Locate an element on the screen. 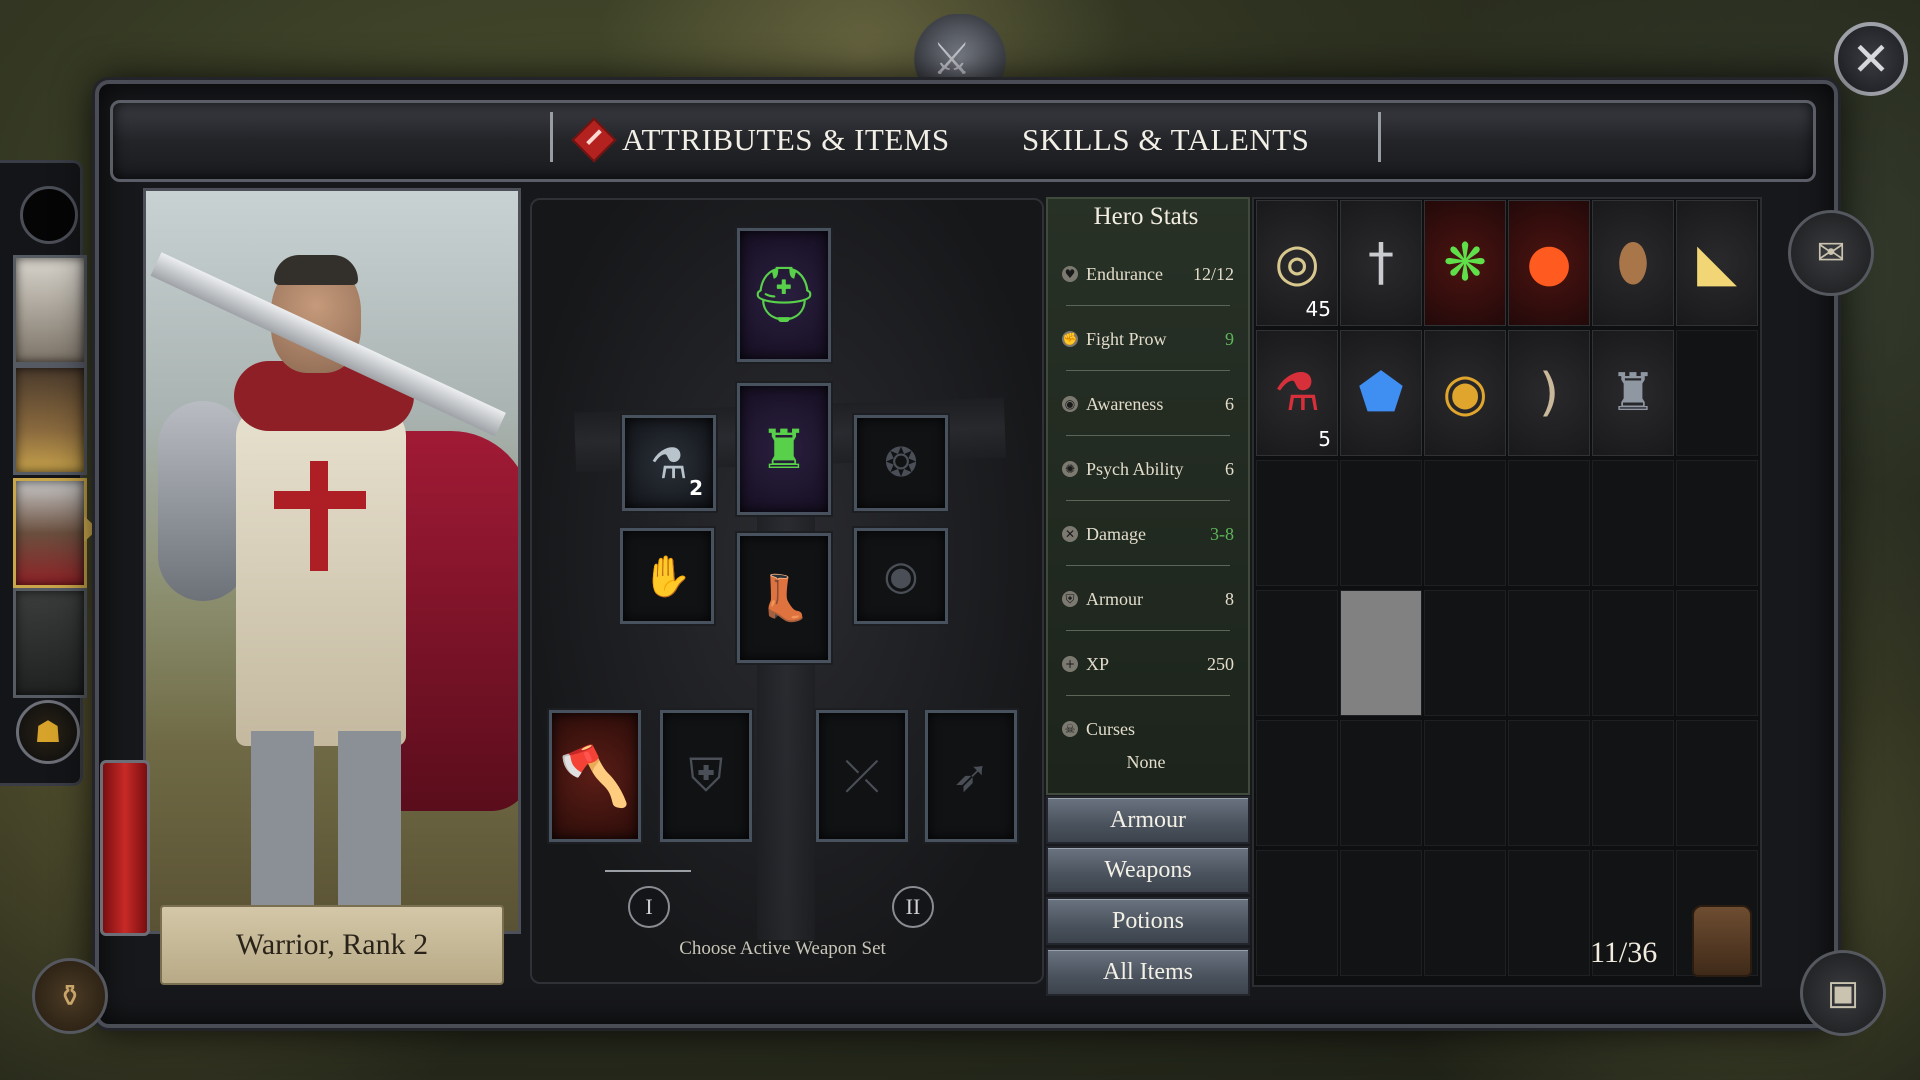  helmet-slot: ⛑ is located at coordinates (784, 295).